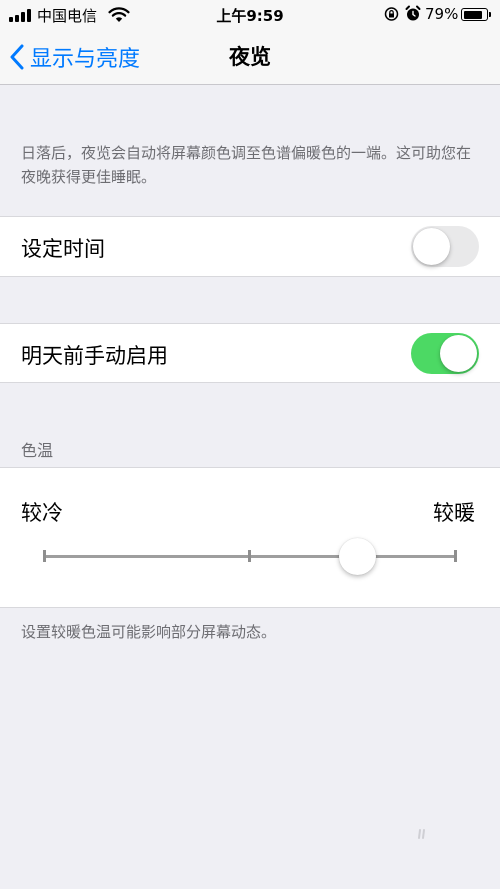 The height and width of the screenshot is (889, 500). What do you see at coordinates (357, 556) in the screenshot?
I see `color-temperature-slider-thumb` at bounding box center [357, 556].